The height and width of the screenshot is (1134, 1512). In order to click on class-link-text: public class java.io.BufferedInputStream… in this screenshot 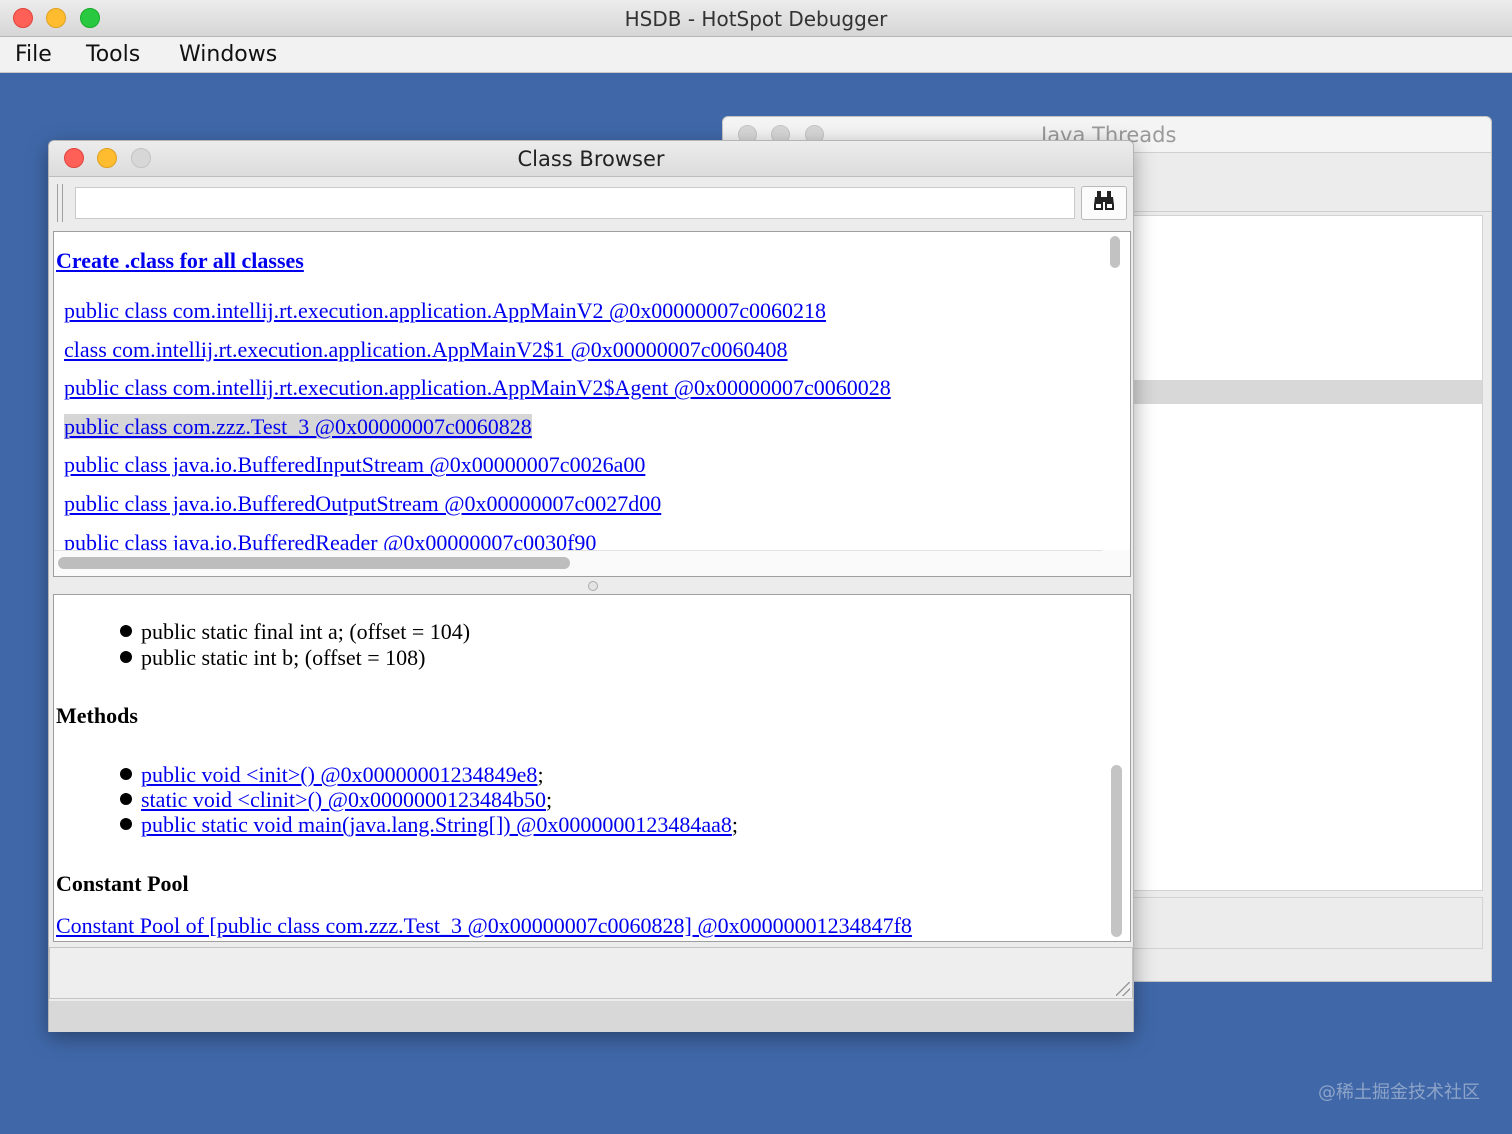, I will do `click(355, 465)`.